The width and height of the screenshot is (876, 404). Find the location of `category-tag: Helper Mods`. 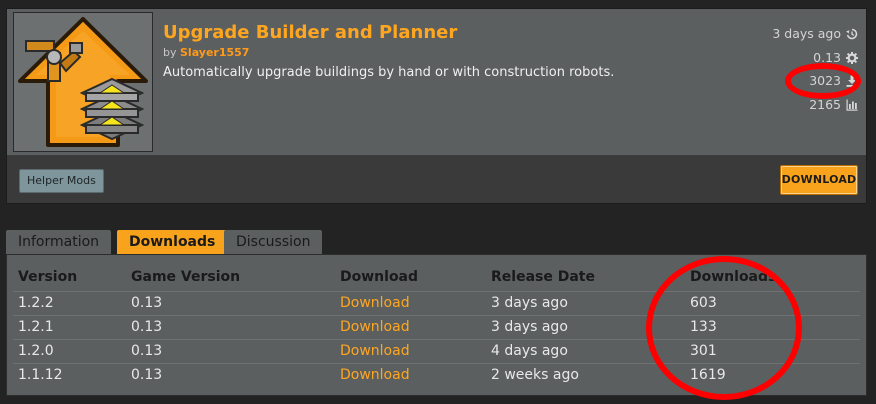

category-tag: Helper Mods is located at coordinates (61, 181).